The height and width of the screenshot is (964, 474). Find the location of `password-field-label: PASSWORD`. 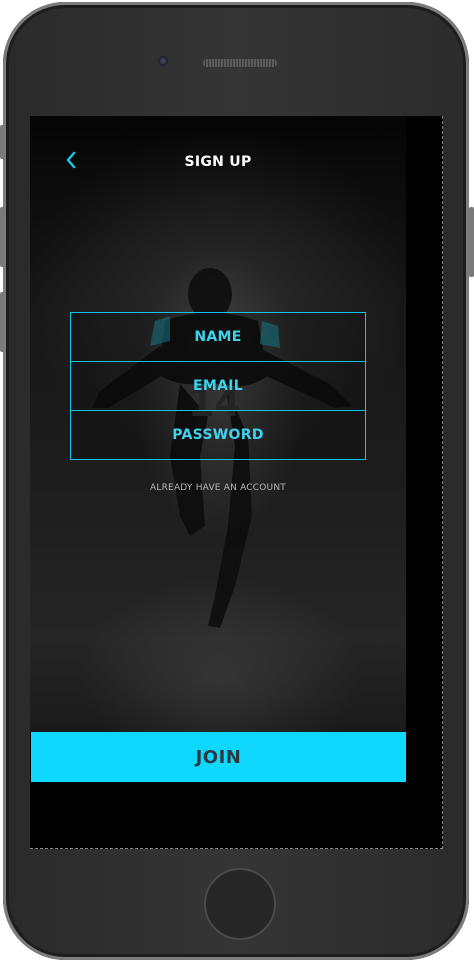

password-field-label: PASSWORD is located at coordinates (218, 435).